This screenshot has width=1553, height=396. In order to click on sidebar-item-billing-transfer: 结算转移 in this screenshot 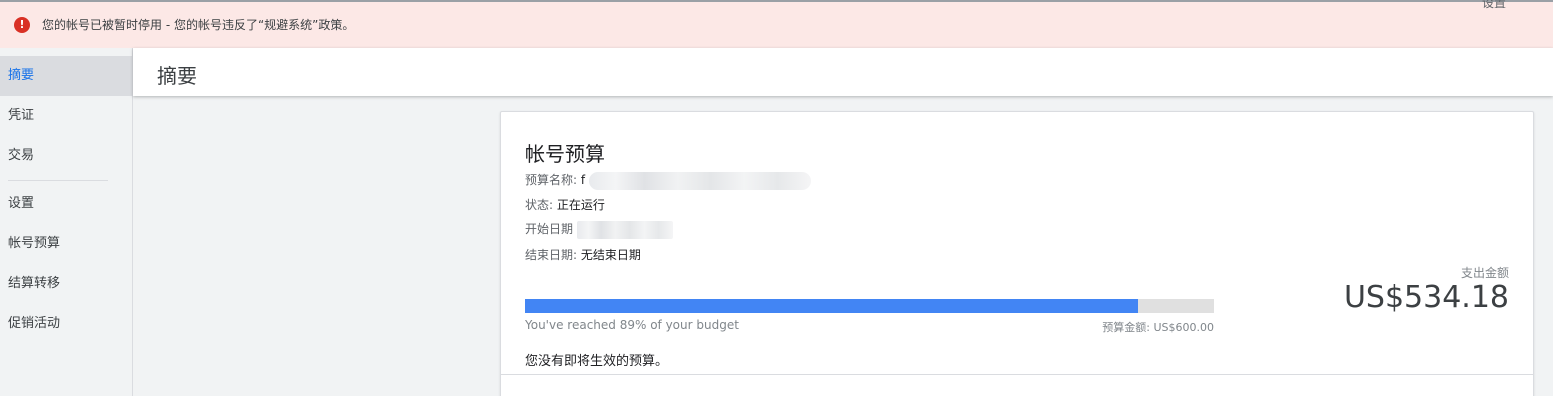, I will do `click(66, 284)`.